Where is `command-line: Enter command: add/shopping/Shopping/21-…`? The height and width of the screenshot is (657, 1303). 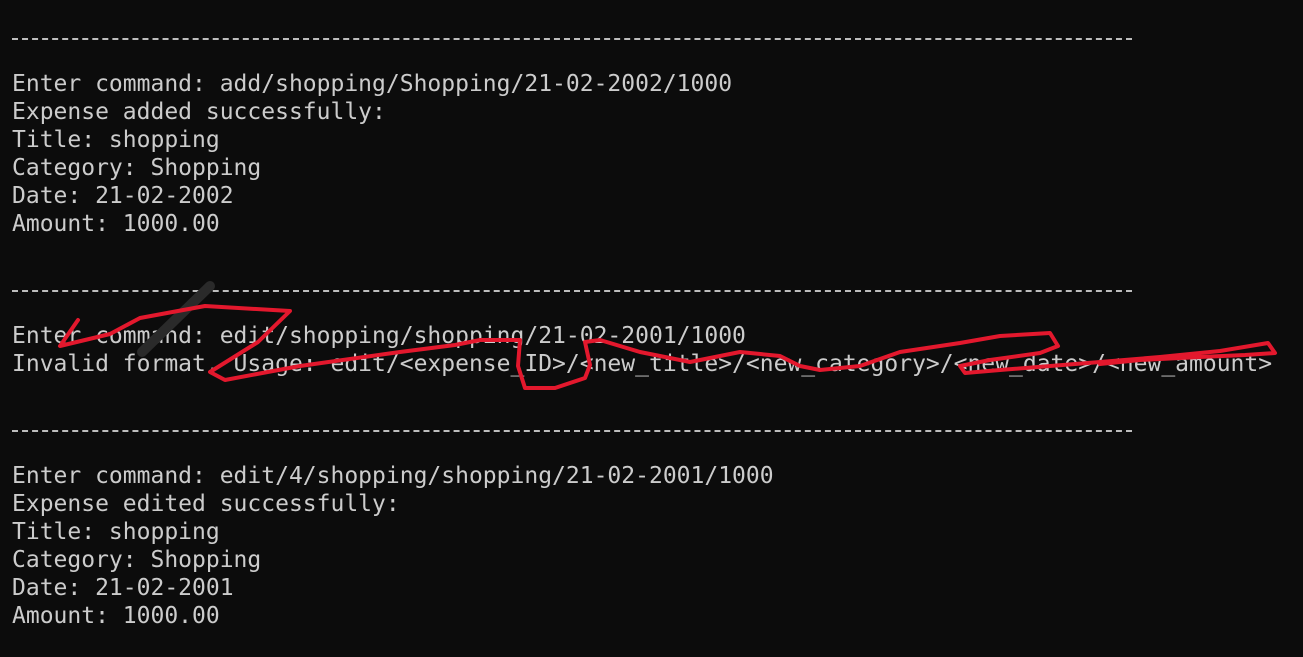 command-line: Enter command: add/shopping/Shopping/21-… is located at coordinates (372, 84).